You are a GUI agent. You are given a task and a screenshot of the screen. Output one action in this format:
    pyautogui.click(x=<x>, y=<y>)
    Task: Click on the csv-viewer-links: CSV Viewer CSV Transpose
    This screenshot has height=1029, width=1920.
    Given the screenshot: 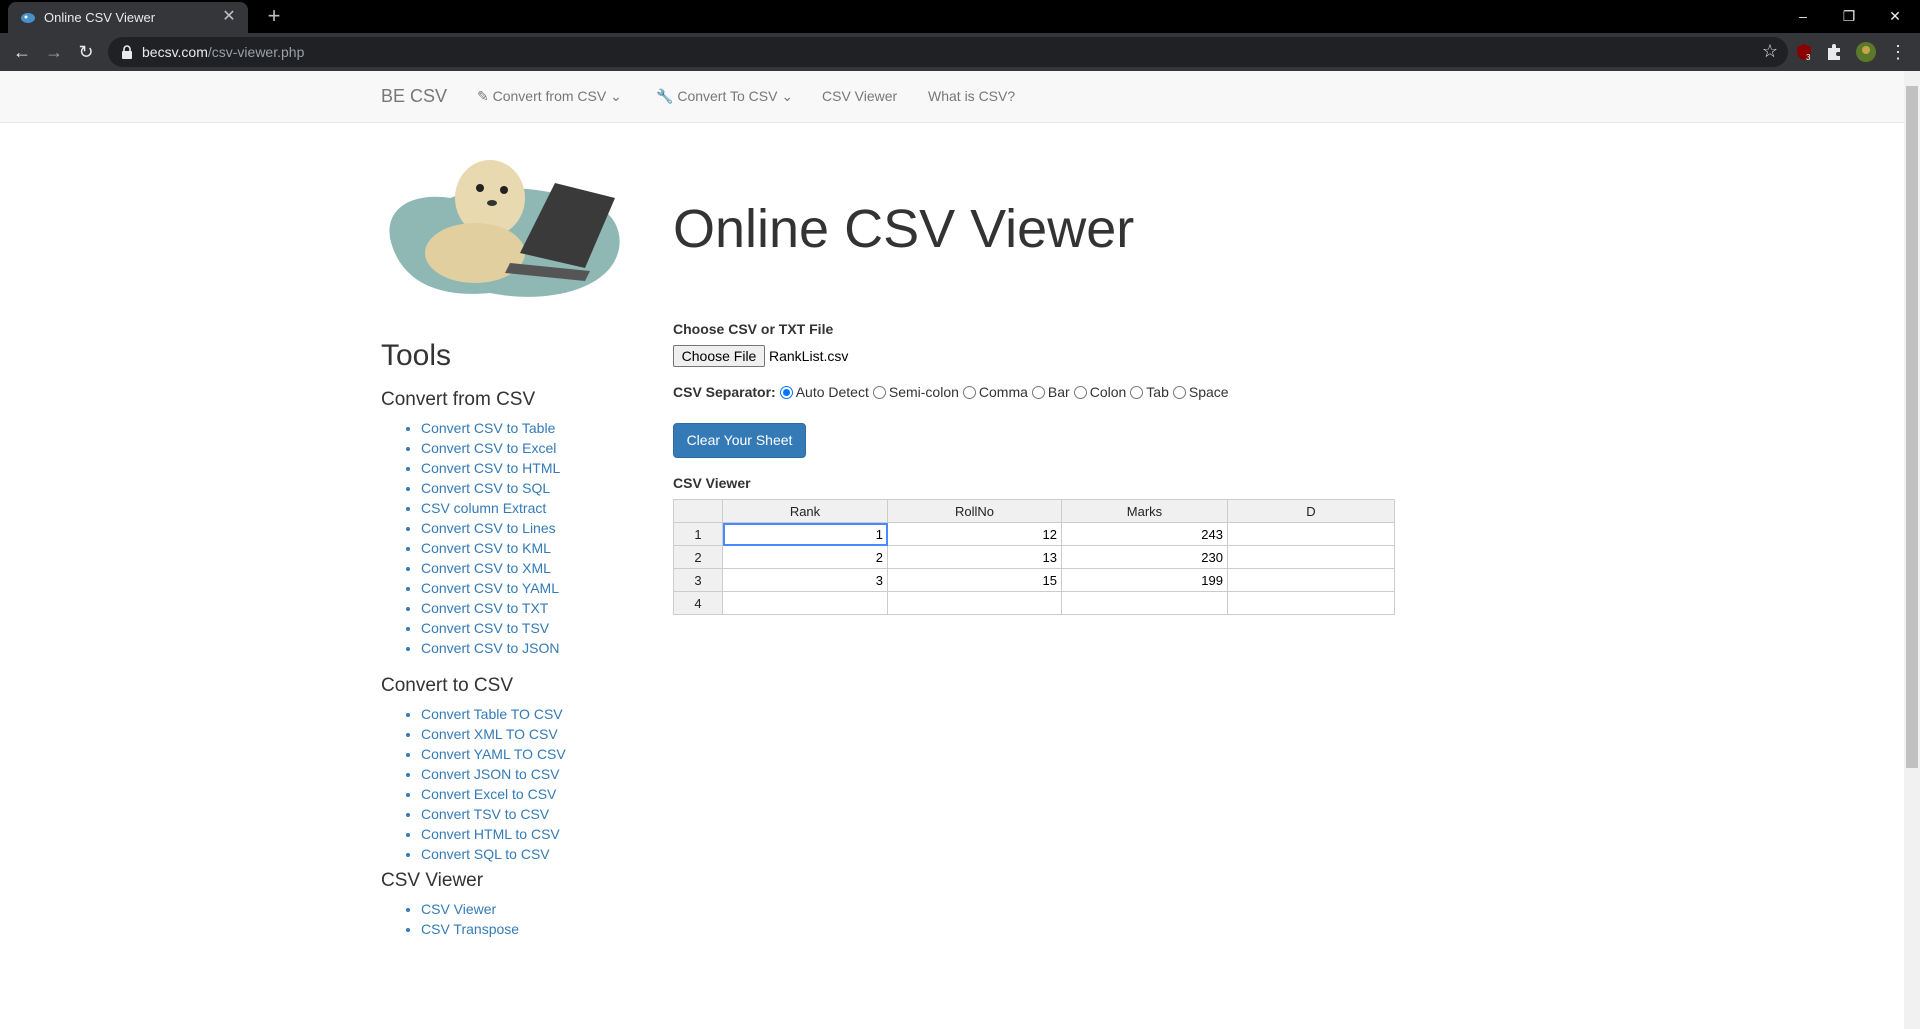 What is the action you would take?
    pyautogui.click(x=470, y=919)
    